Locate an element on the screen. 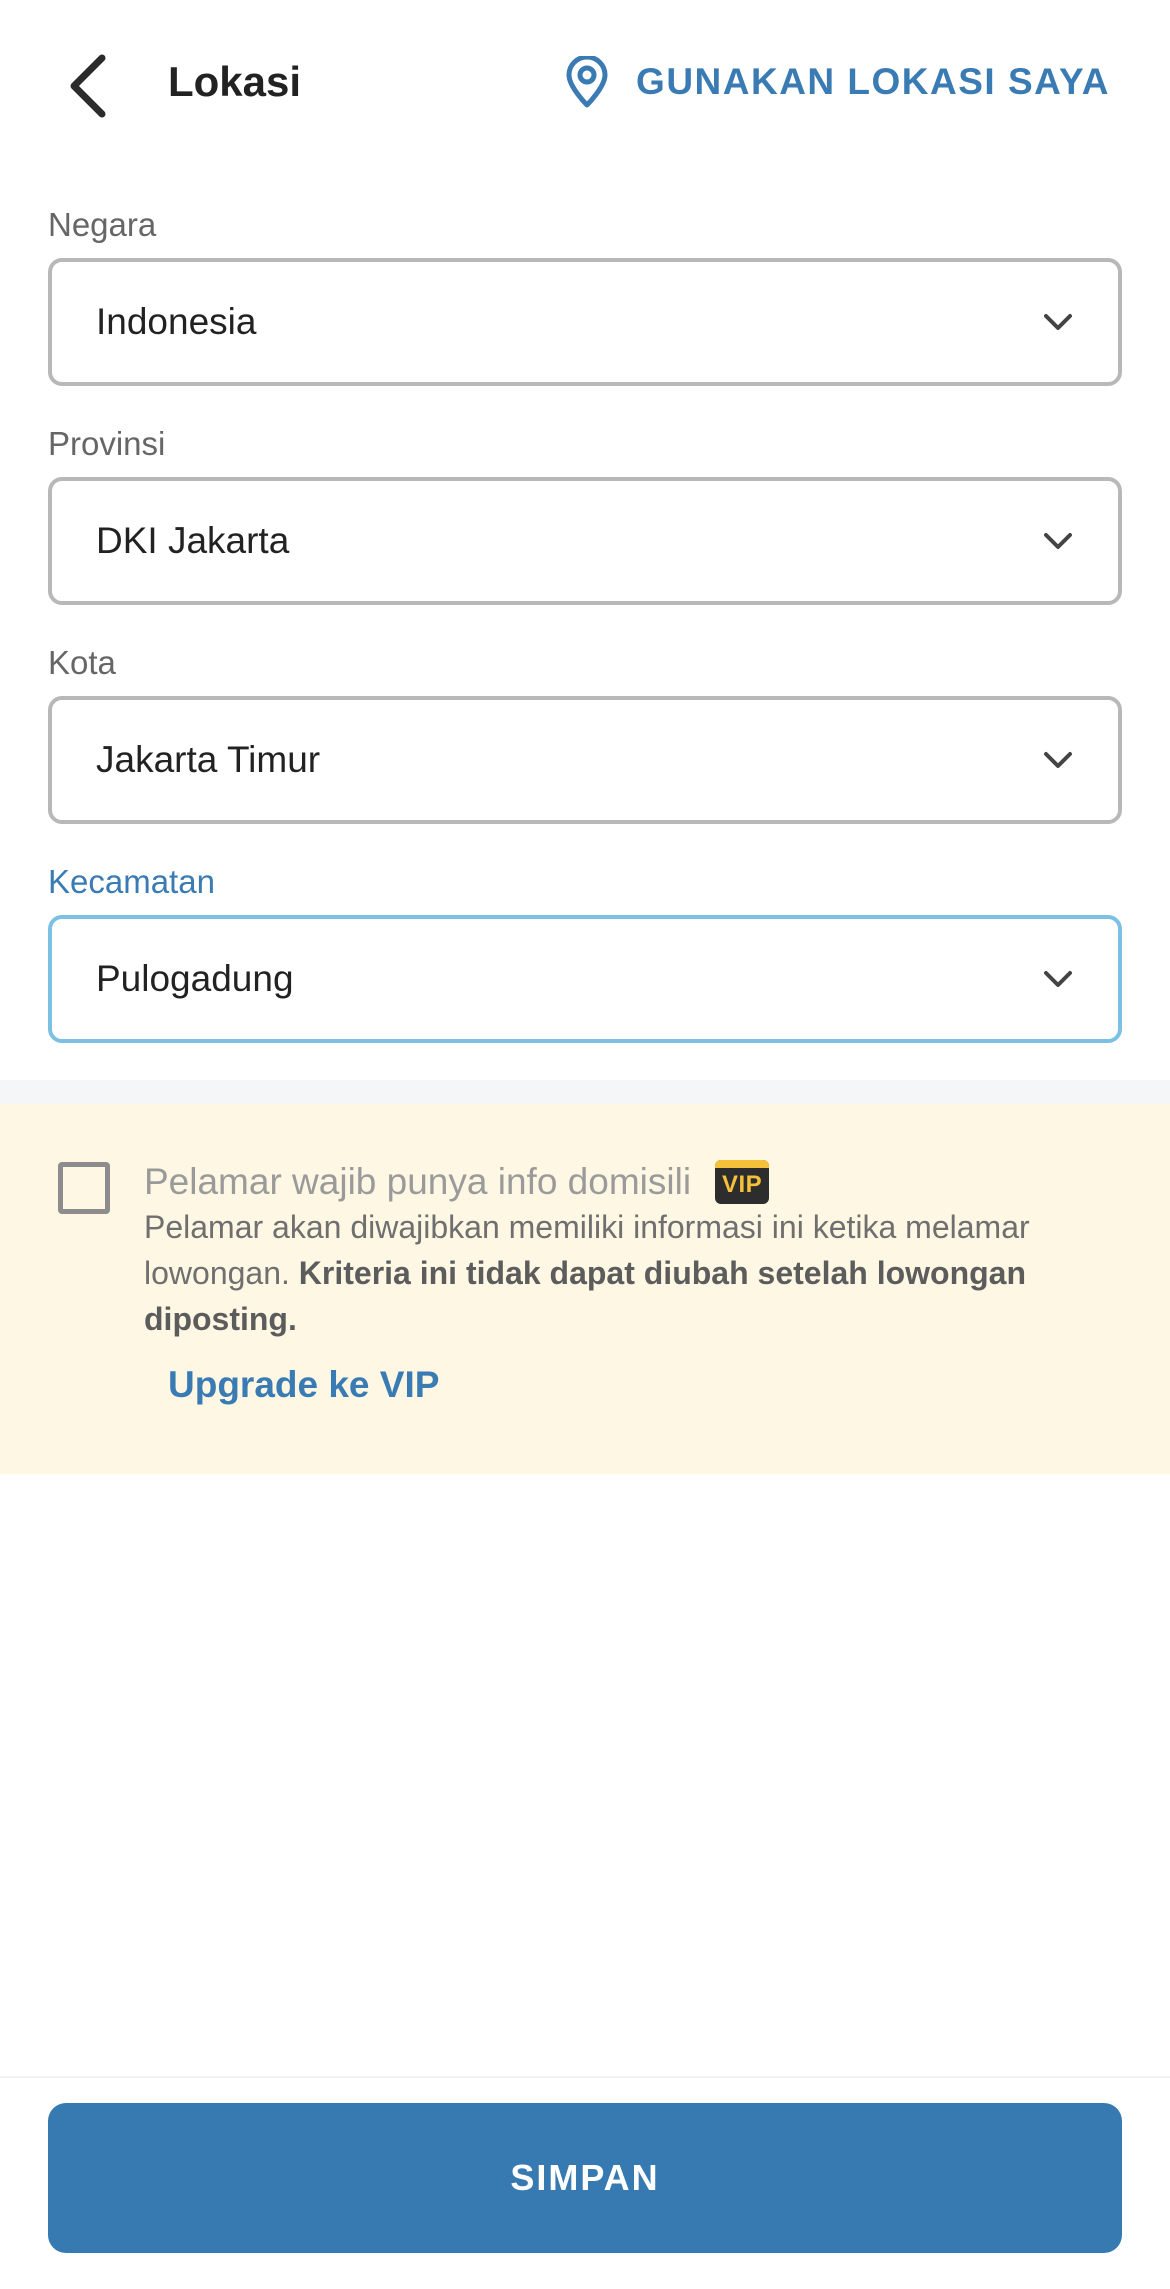 This screenshot has width=1170, height=2289. header: Lokasi GUNAKAN LOKASI SAYA is located at coordinates (585, 85).